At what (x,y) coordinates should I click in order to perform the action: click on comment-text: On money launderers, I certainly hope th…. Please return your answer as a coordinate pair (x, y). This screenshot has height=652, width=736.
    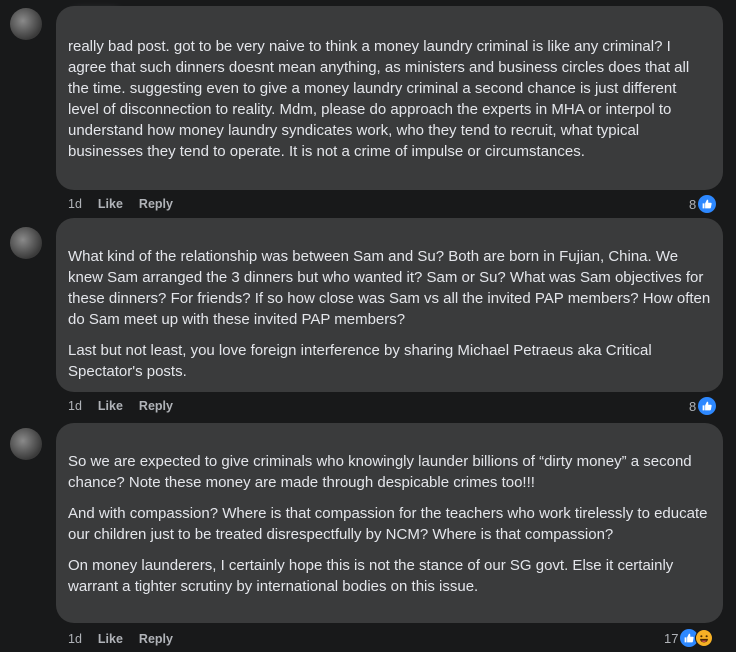
    Looking at the image, I should click on (371, 576).